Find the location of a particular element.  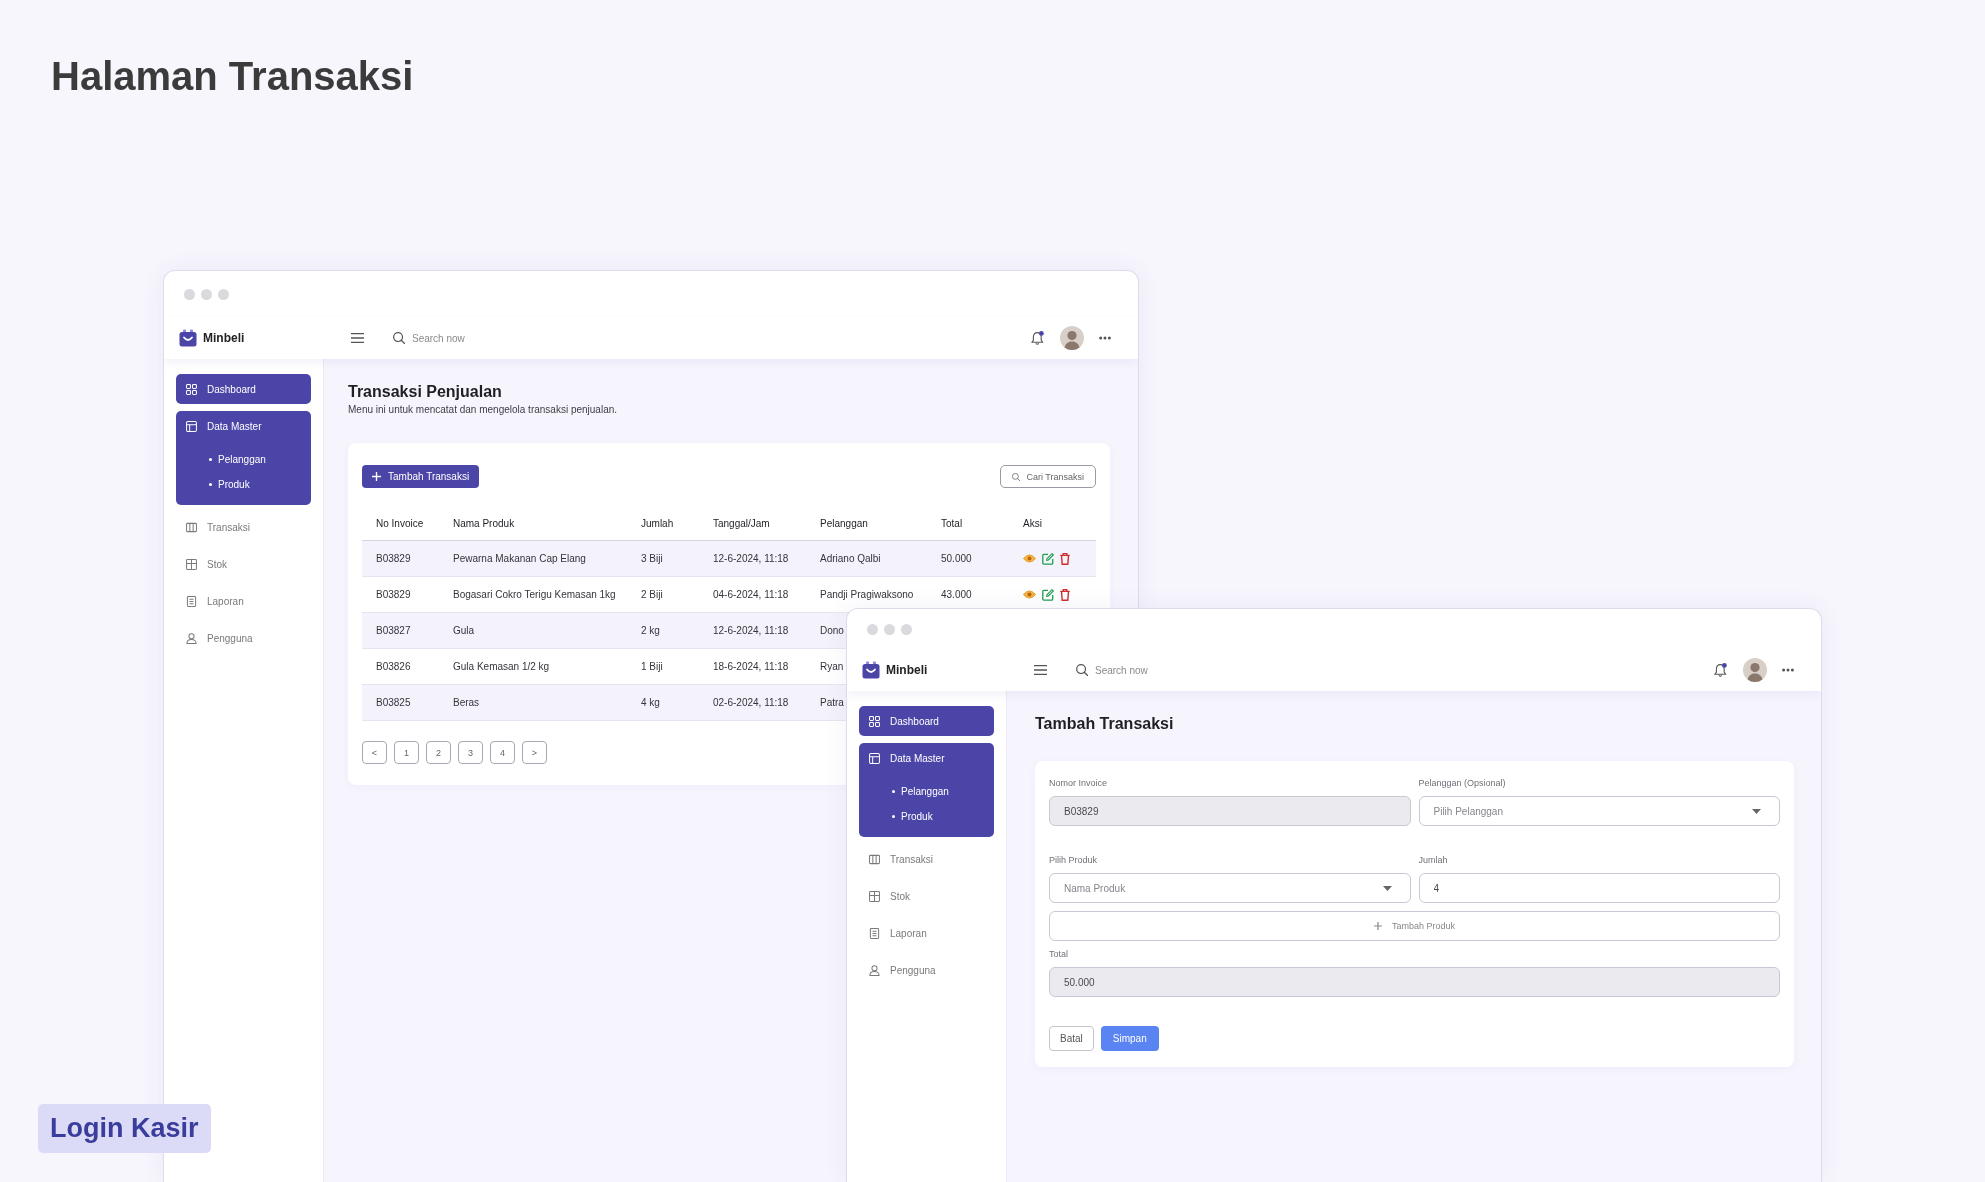

field-label: Nomor Invoice is located at coordinates (1078, 783).